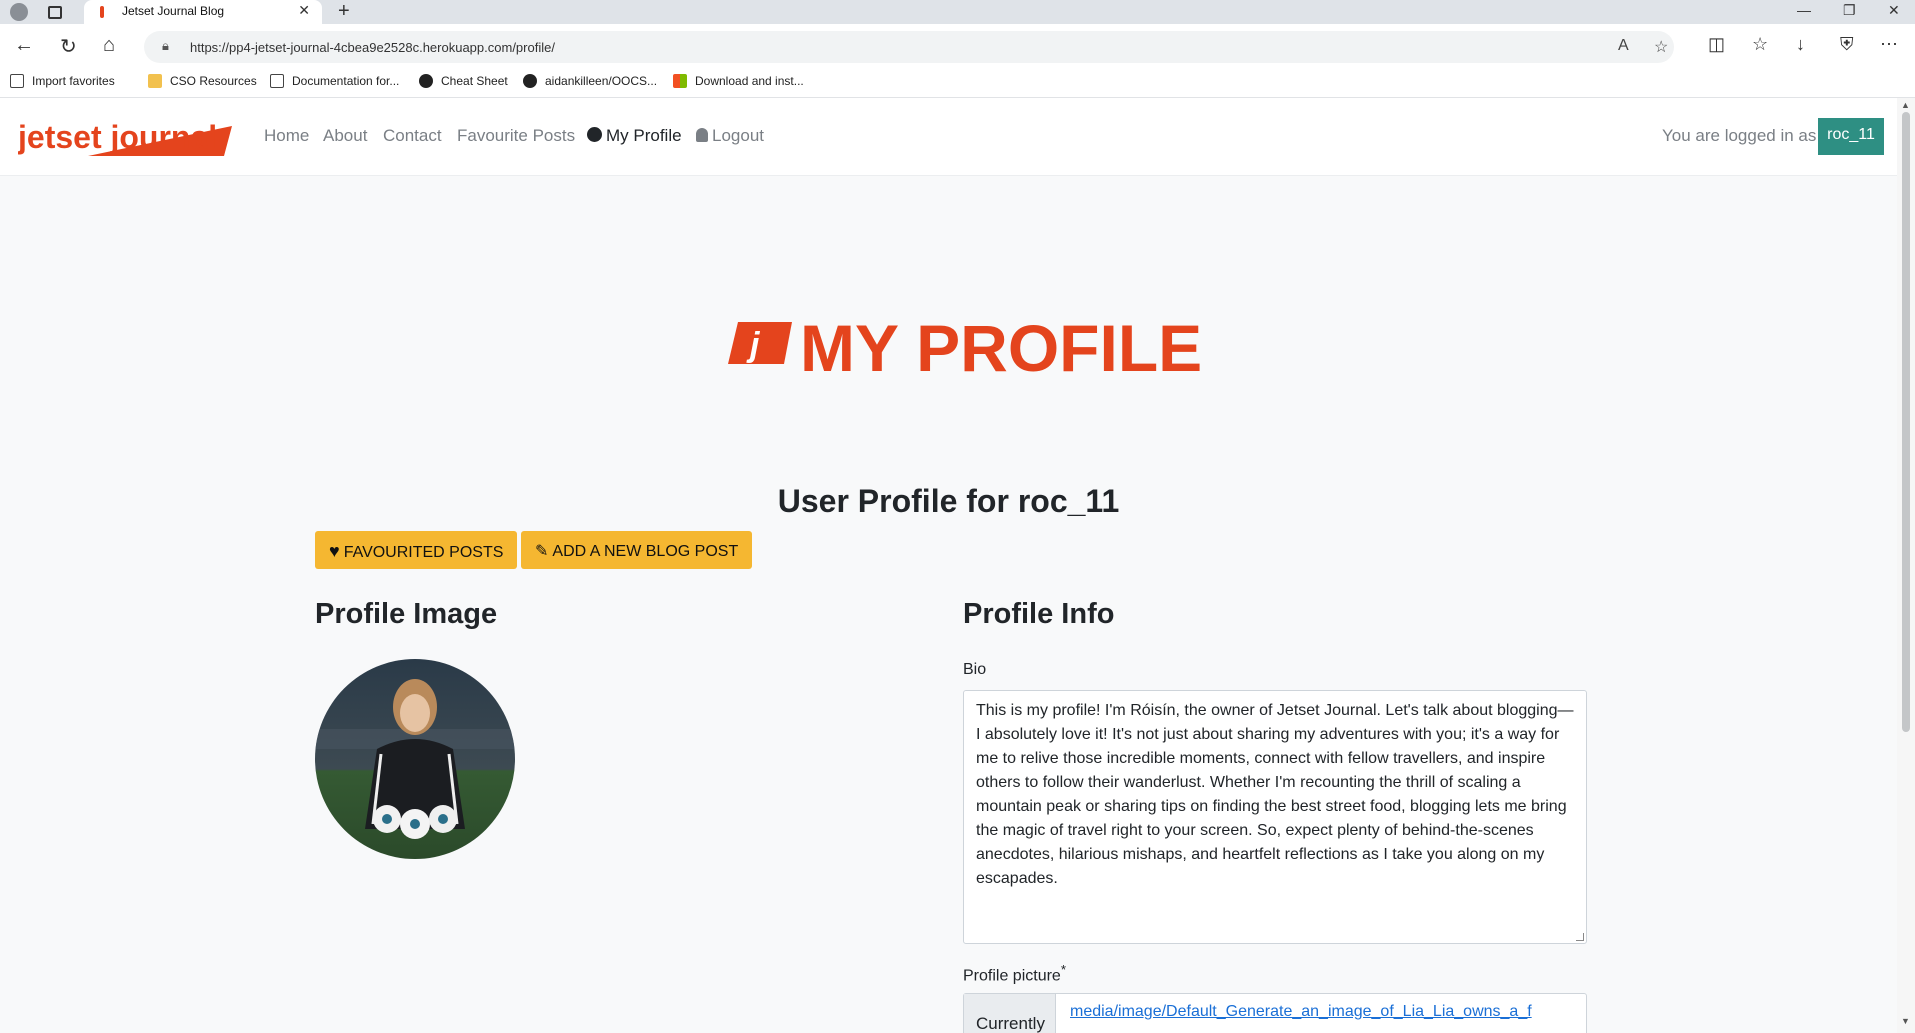 The image size is (1915, 1033). I want to click on bookmark-cso-resources: CSO Resources, so click(202, 81).